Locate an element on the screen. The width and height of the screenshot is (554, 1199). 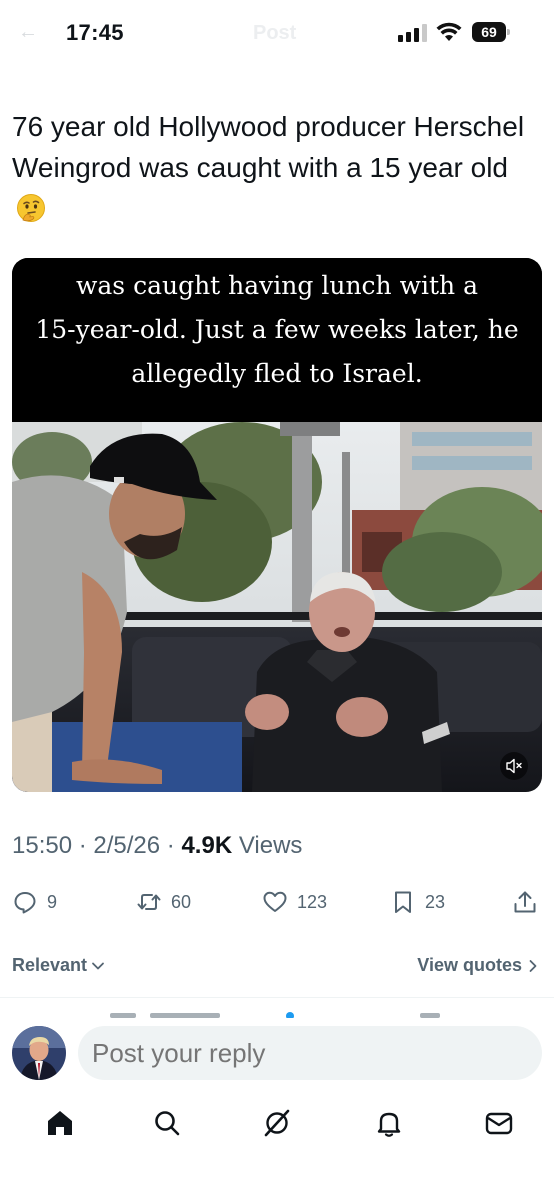
share-button is located at coordinates (525, 902).